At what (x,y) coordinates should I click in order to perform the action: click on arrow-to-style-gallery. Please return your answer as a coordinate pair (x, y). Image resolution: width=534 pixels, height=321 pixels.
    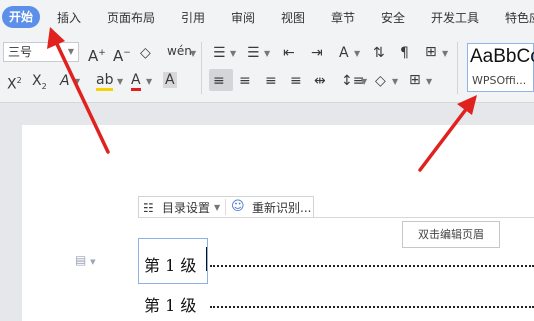
    Looking at the image, I should click on (443, 139).